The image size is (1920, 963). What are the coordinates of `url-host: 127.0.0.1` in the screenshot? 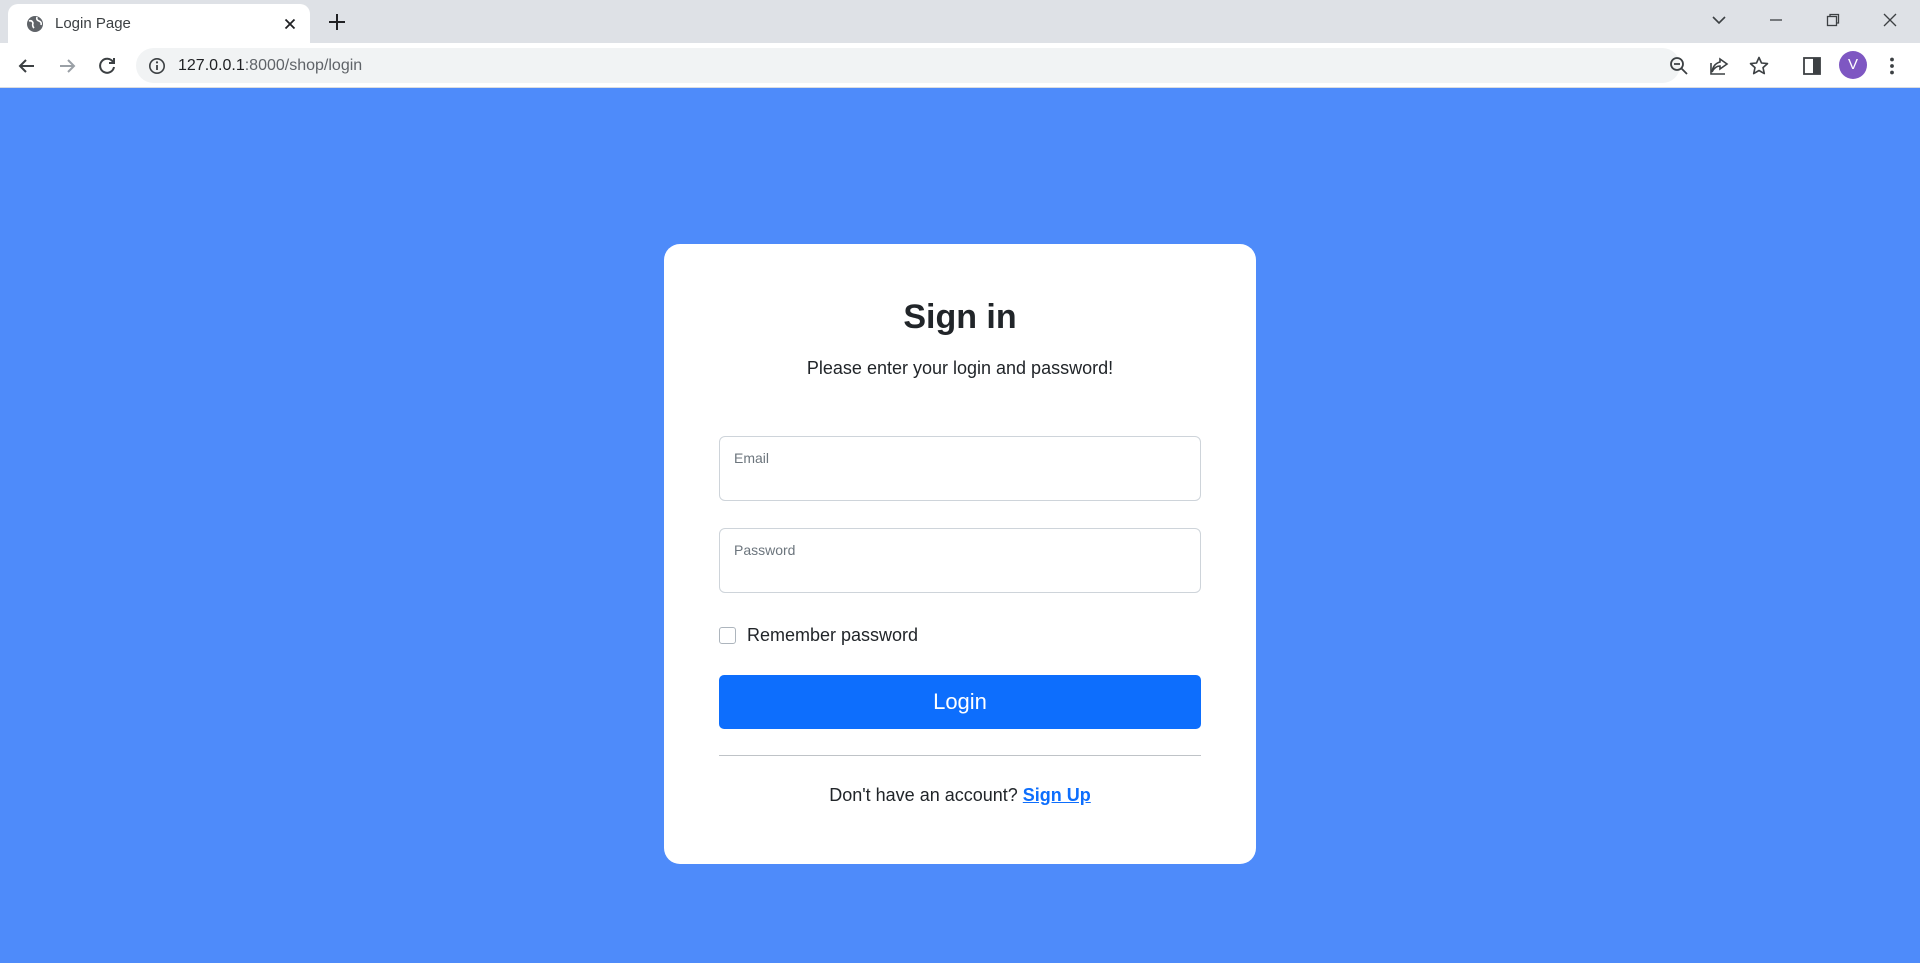 It's located at (211, 65).